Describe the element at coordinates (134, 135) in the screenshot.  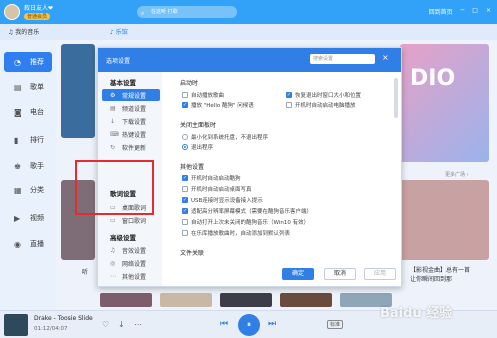
I see `nav-item-label: 热键设置` at that location.